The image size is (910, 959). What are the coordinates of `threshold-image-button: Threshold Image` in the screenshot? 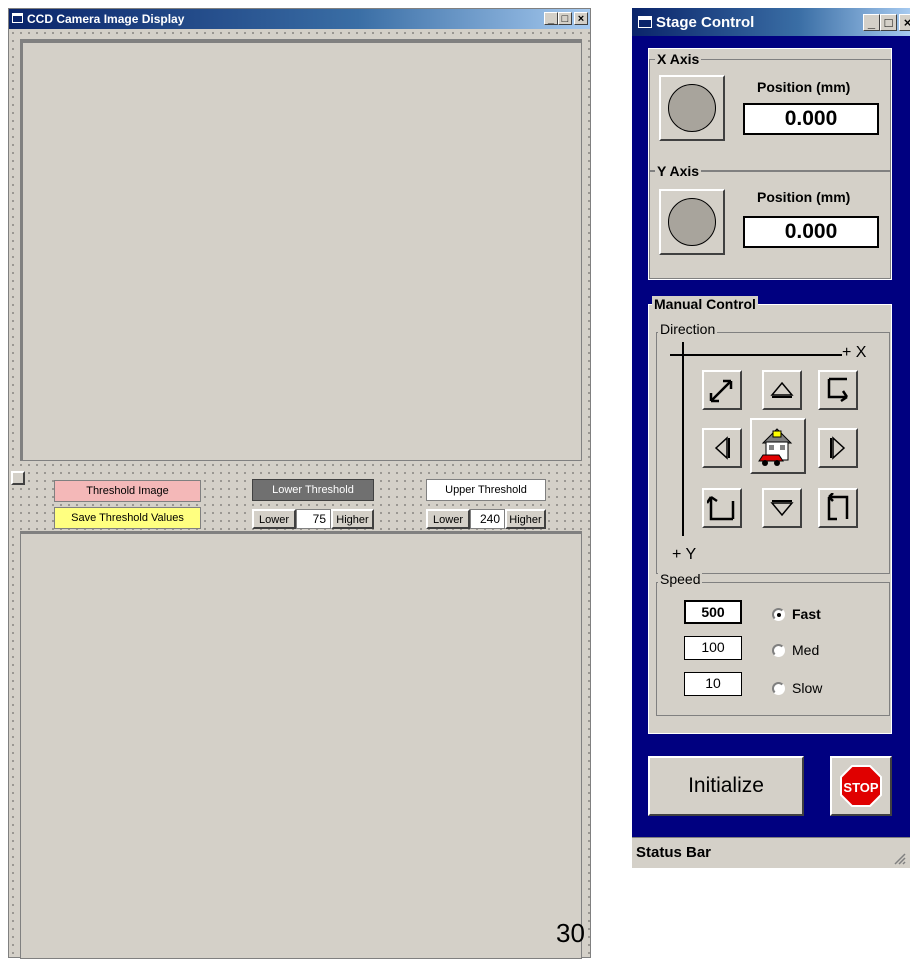 It's located at (127, 491).